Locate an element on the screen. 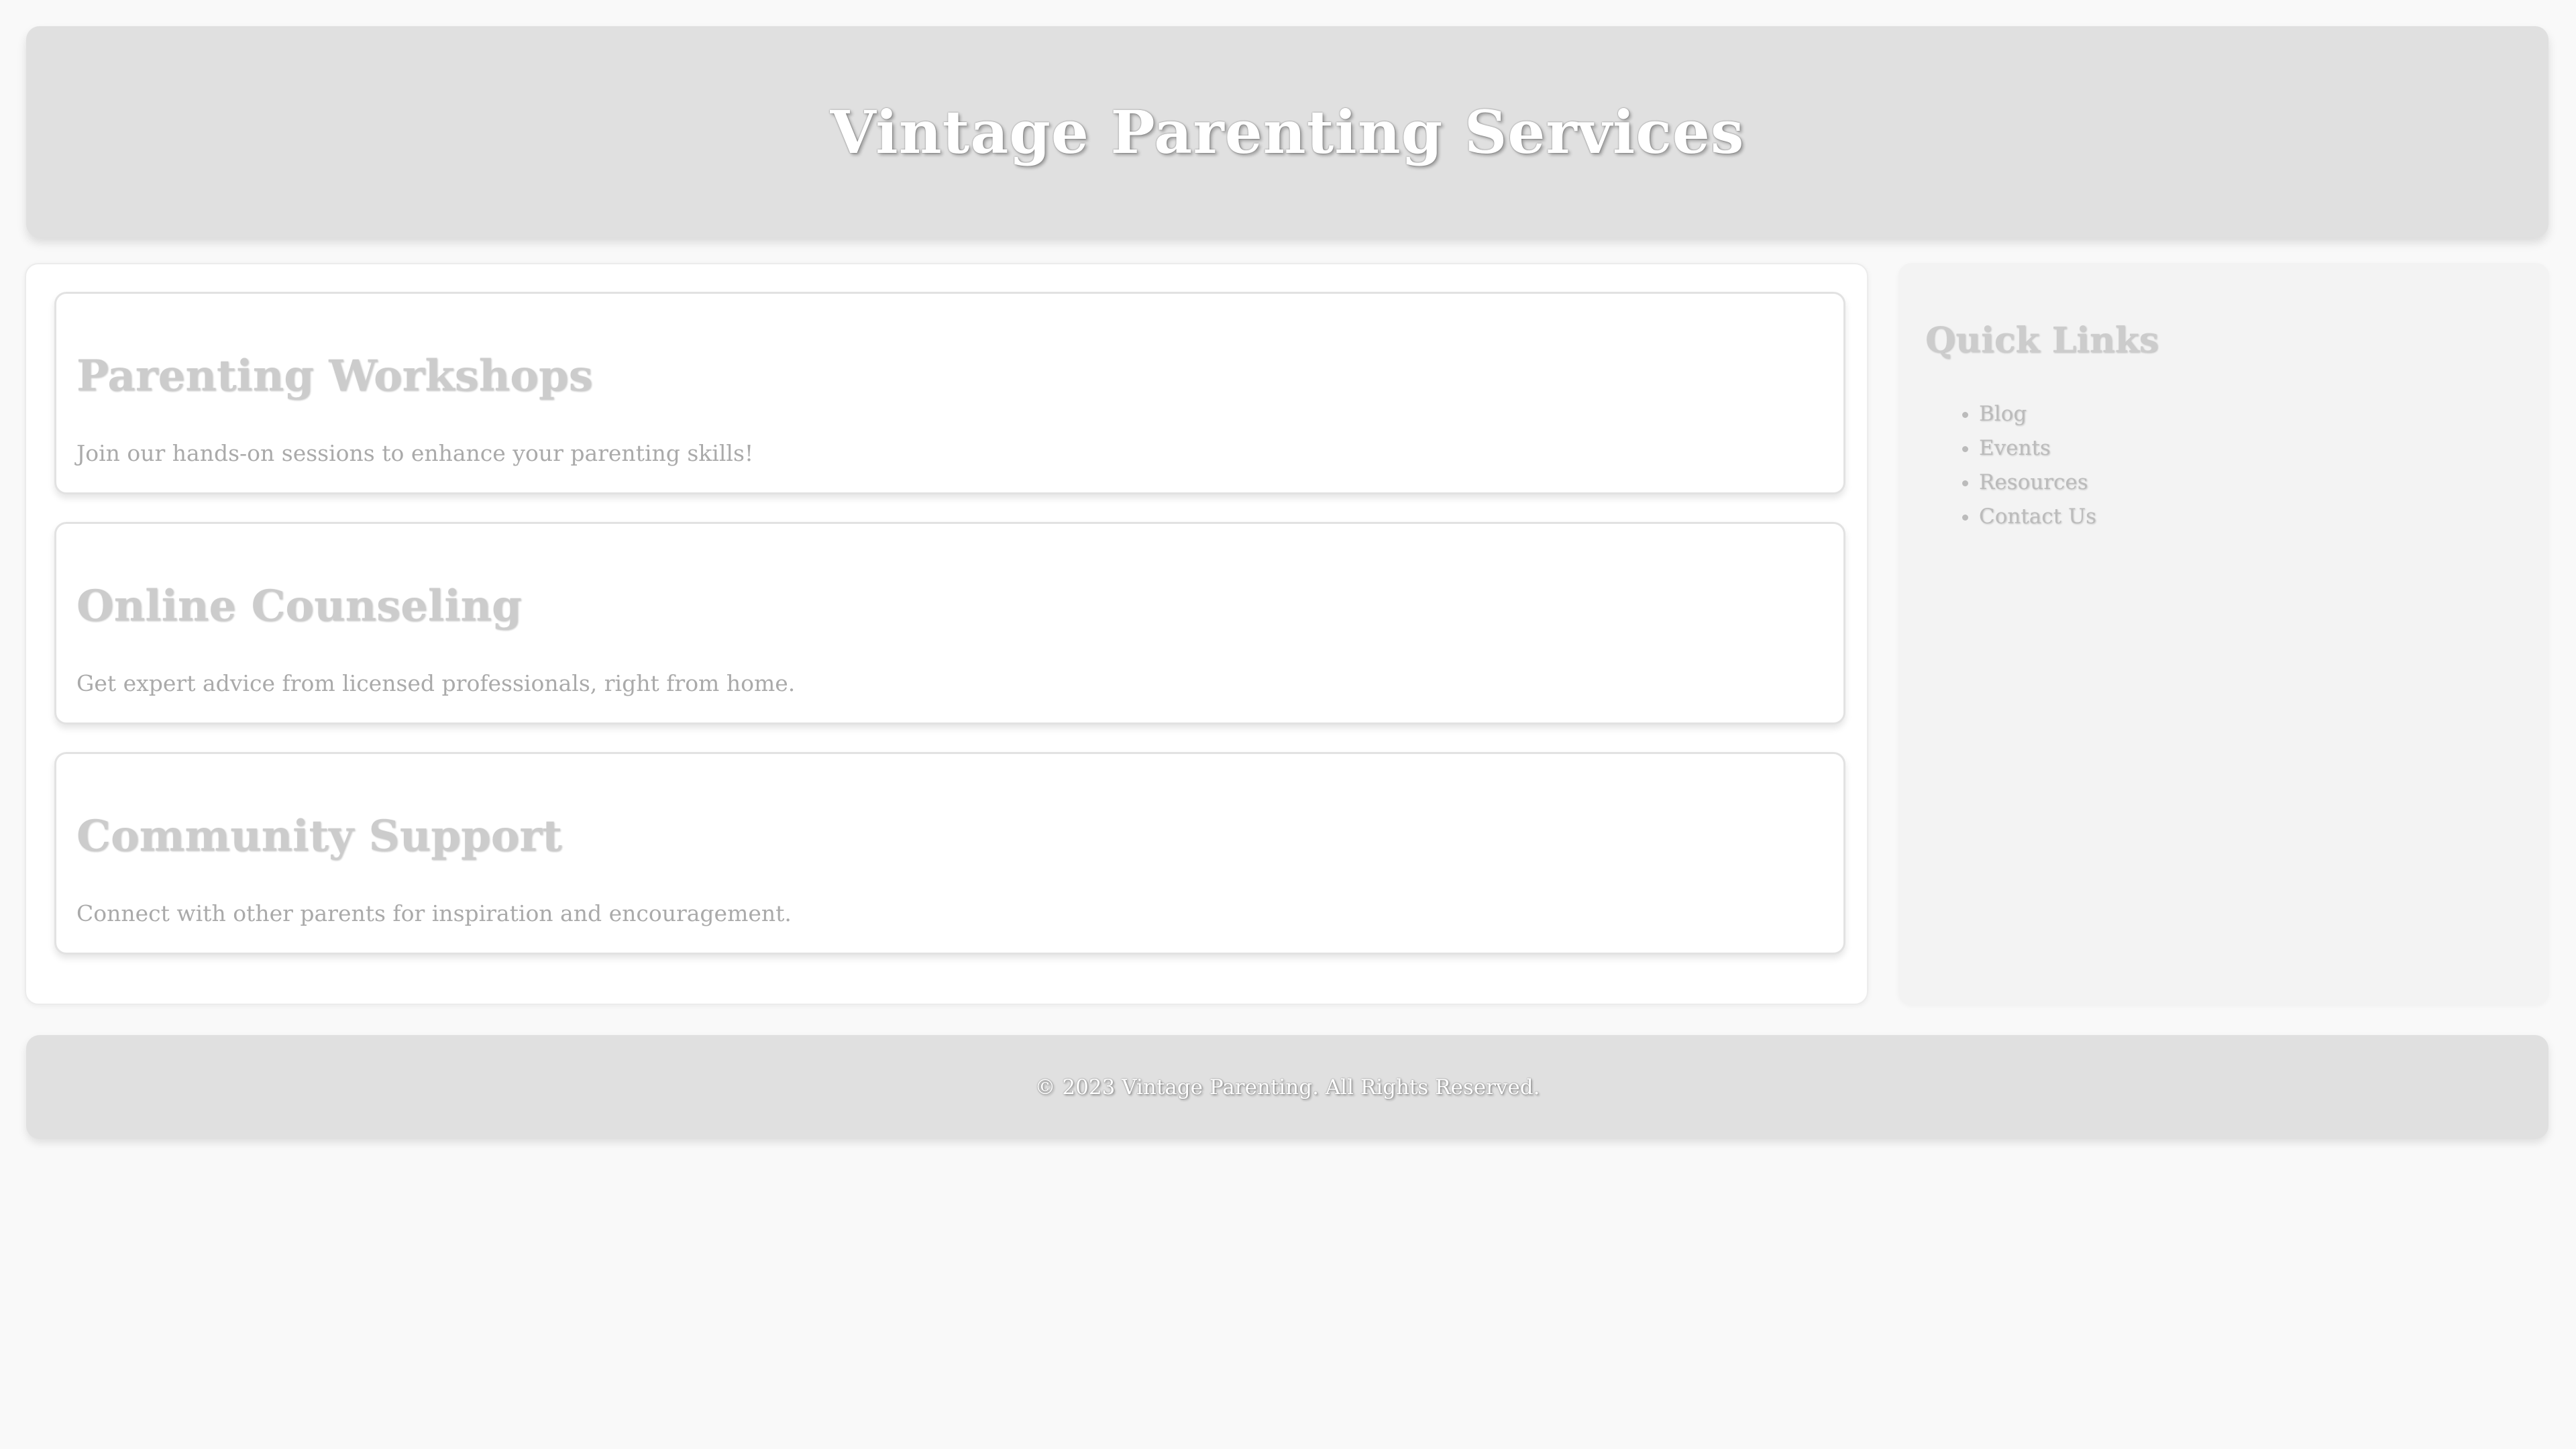  service-card-title: Parenting Workshops is located at coordinates (334, 376).